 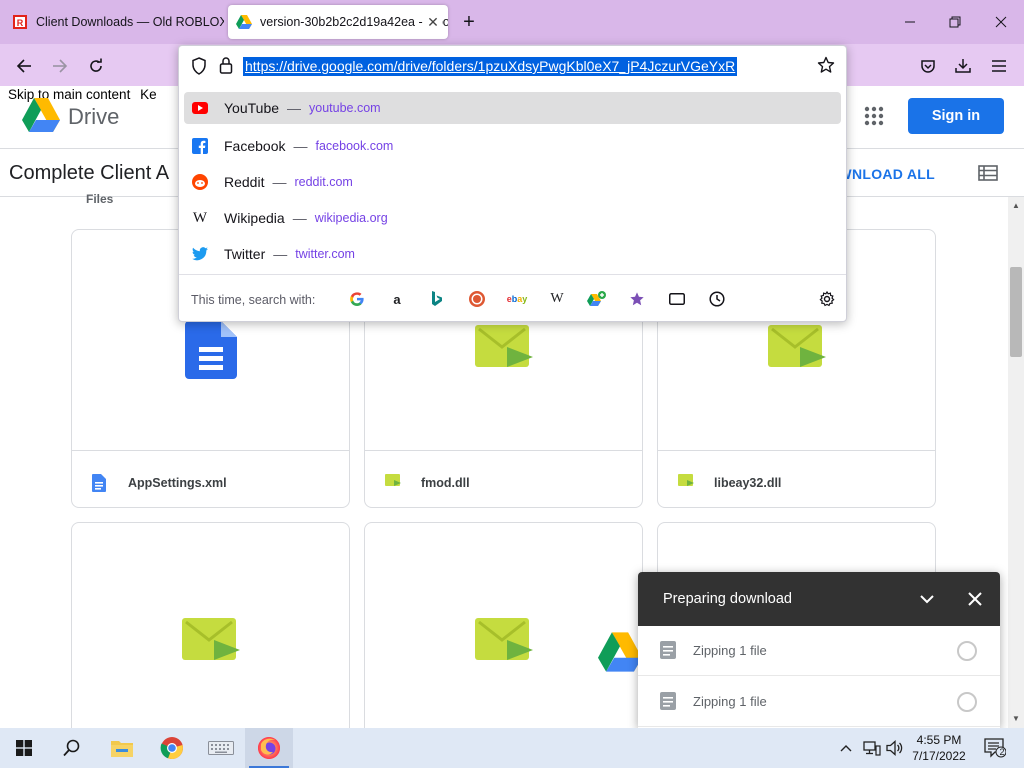 What do you see at coordinates (96, 66) in the screenshot?
I see `reload-icon` at bounding box center [96, 66].